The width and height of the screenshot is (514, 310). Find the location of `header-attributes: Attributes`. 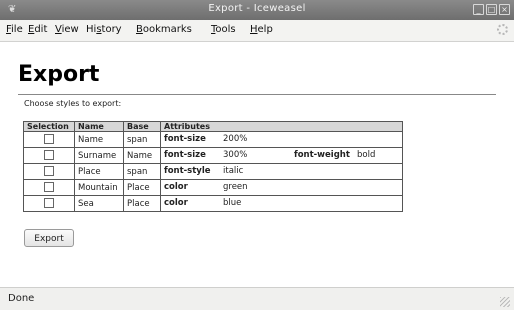

header-attributes: Attributes is located at coordinates (281, 126).